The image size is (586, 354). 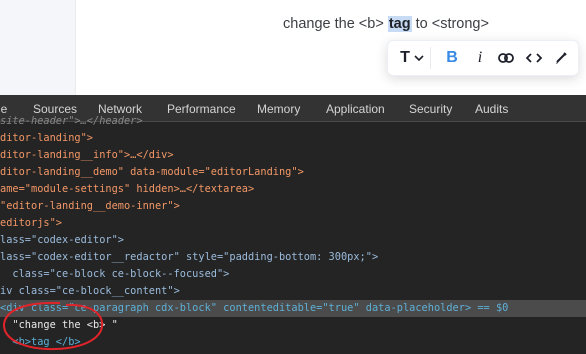 What do you see at coordinates (491, 109) in the screenshot?
I see `tab-audits: Audits` at bounding box center [491, 109].